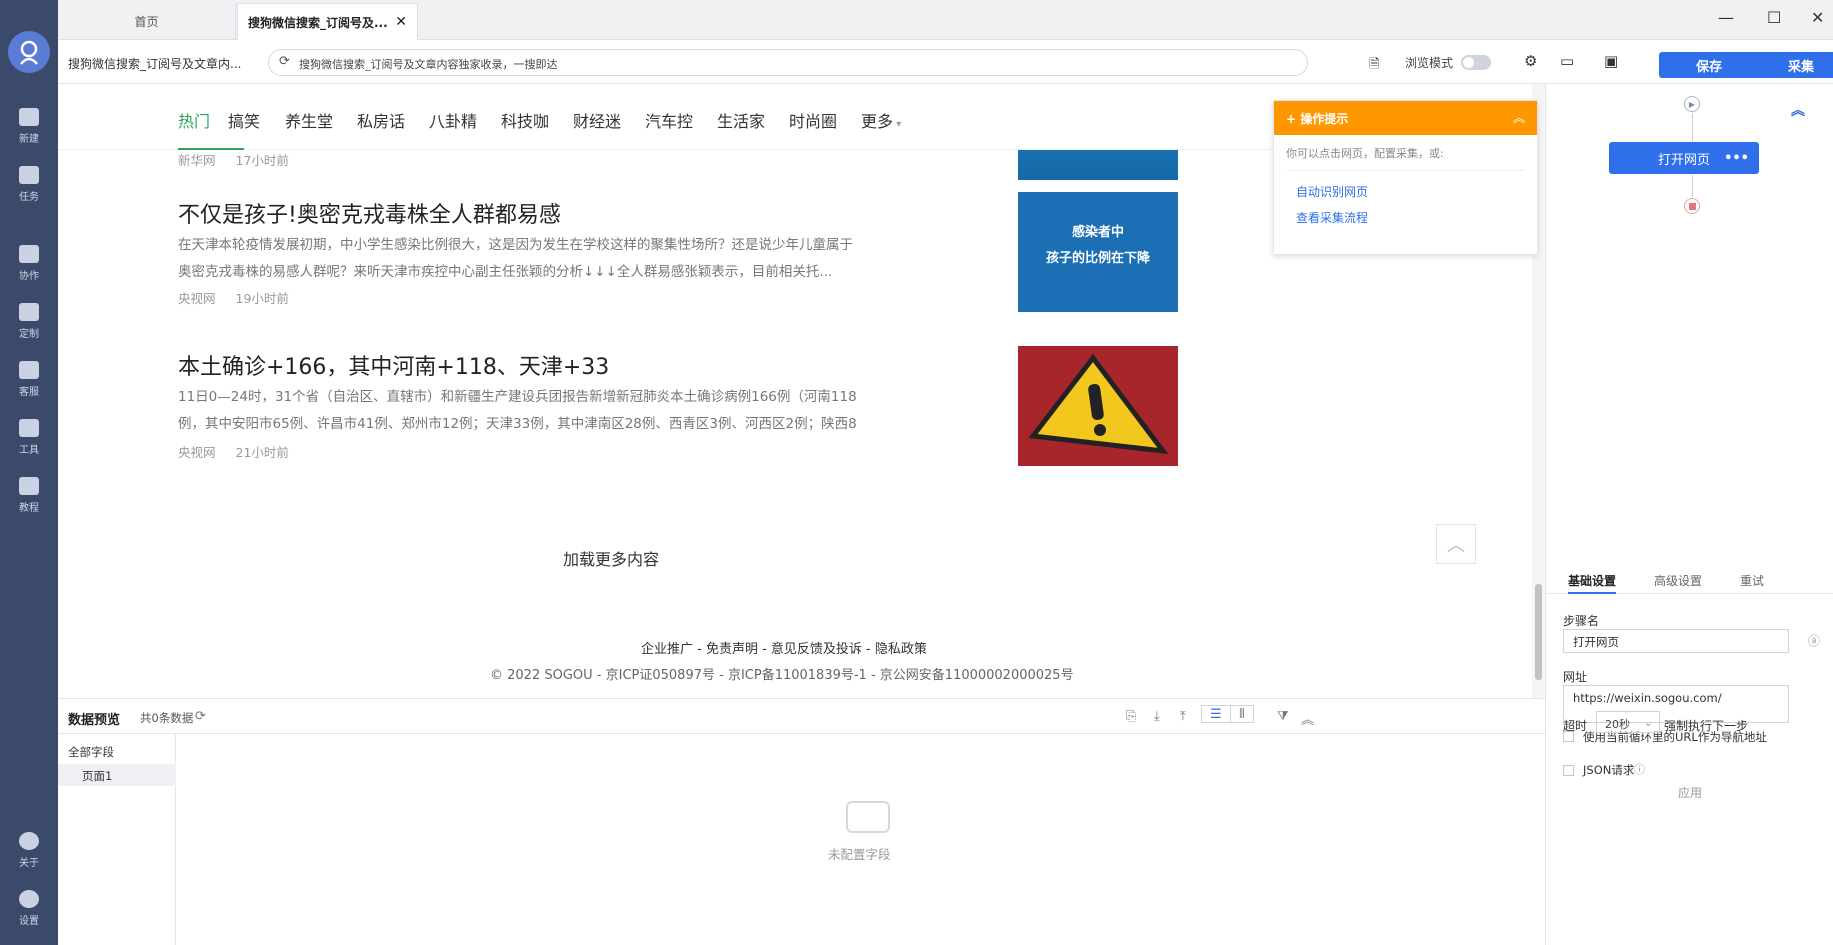 The image size is (1833, 945). I want to click on article-meta: 央视网 19小时前, so click(233, 298).